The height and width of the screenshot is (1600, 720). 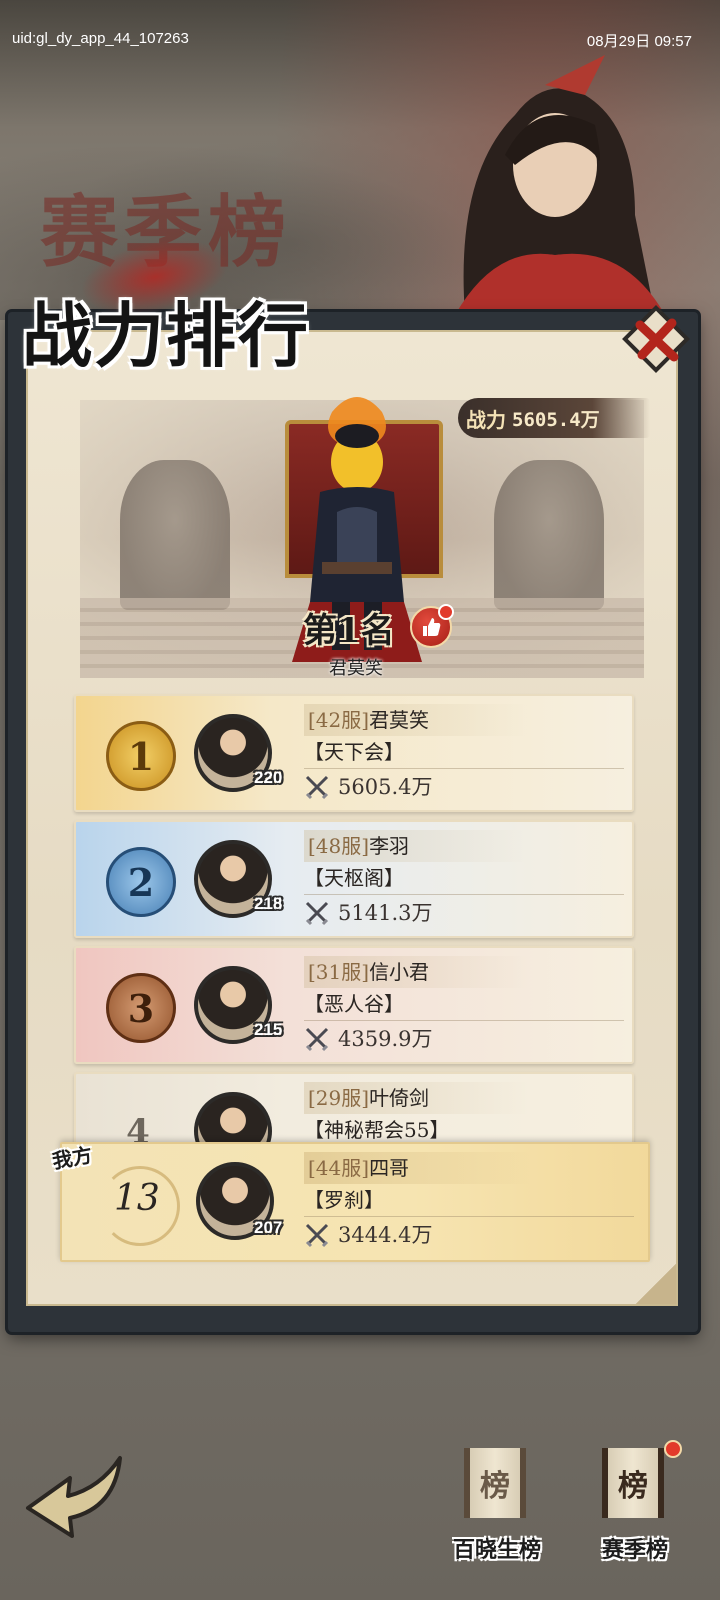 What do you see at coordinates (656, 339) in the screenshot?
I see `close-button` at bounding box center [656, 339].